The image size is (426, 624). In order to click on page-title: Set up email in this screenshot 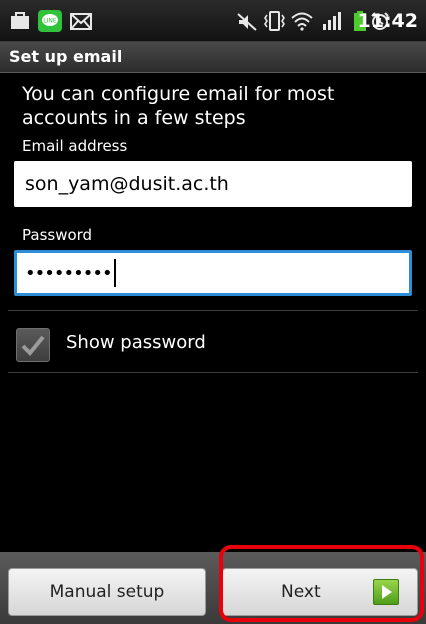, I will do `click(66, 56)`.